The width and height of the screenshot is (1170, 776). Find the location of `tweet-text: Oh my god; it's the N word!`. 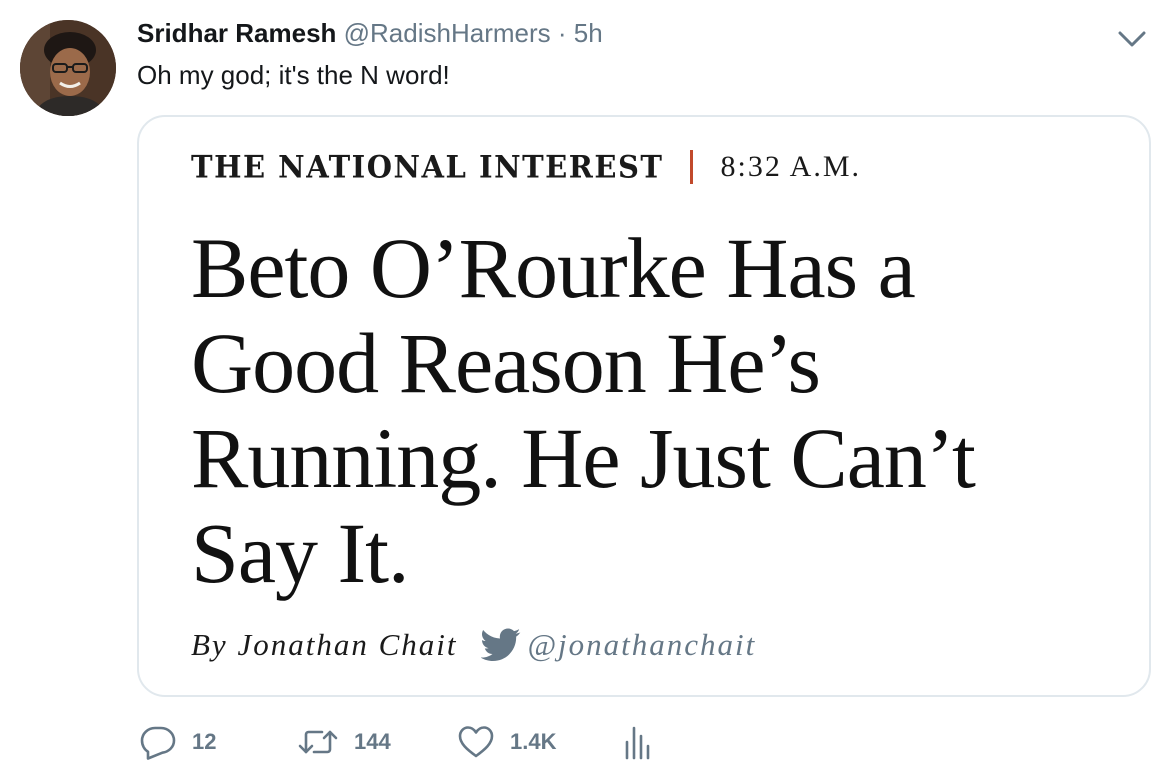

tweet-text: Oh my god; it's the N word! is located at coordinates (293, 75).